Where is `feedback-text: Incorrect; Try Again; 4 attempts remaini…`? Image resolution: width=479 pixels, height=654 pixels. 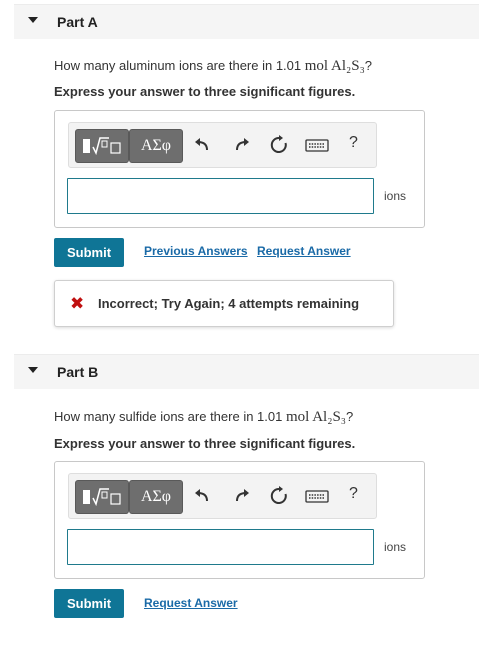
feedback-text: Incorrect; Try Again; 4 attempts remaini… is located at coordinates (229, 303).